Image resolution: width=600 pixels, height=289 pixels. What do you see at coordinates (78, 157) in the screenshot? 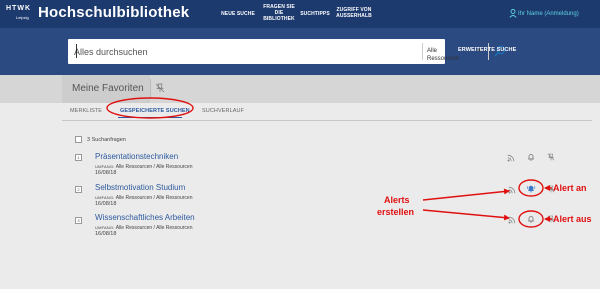
I see `row-number: 1` at bounding box center [78, 157].